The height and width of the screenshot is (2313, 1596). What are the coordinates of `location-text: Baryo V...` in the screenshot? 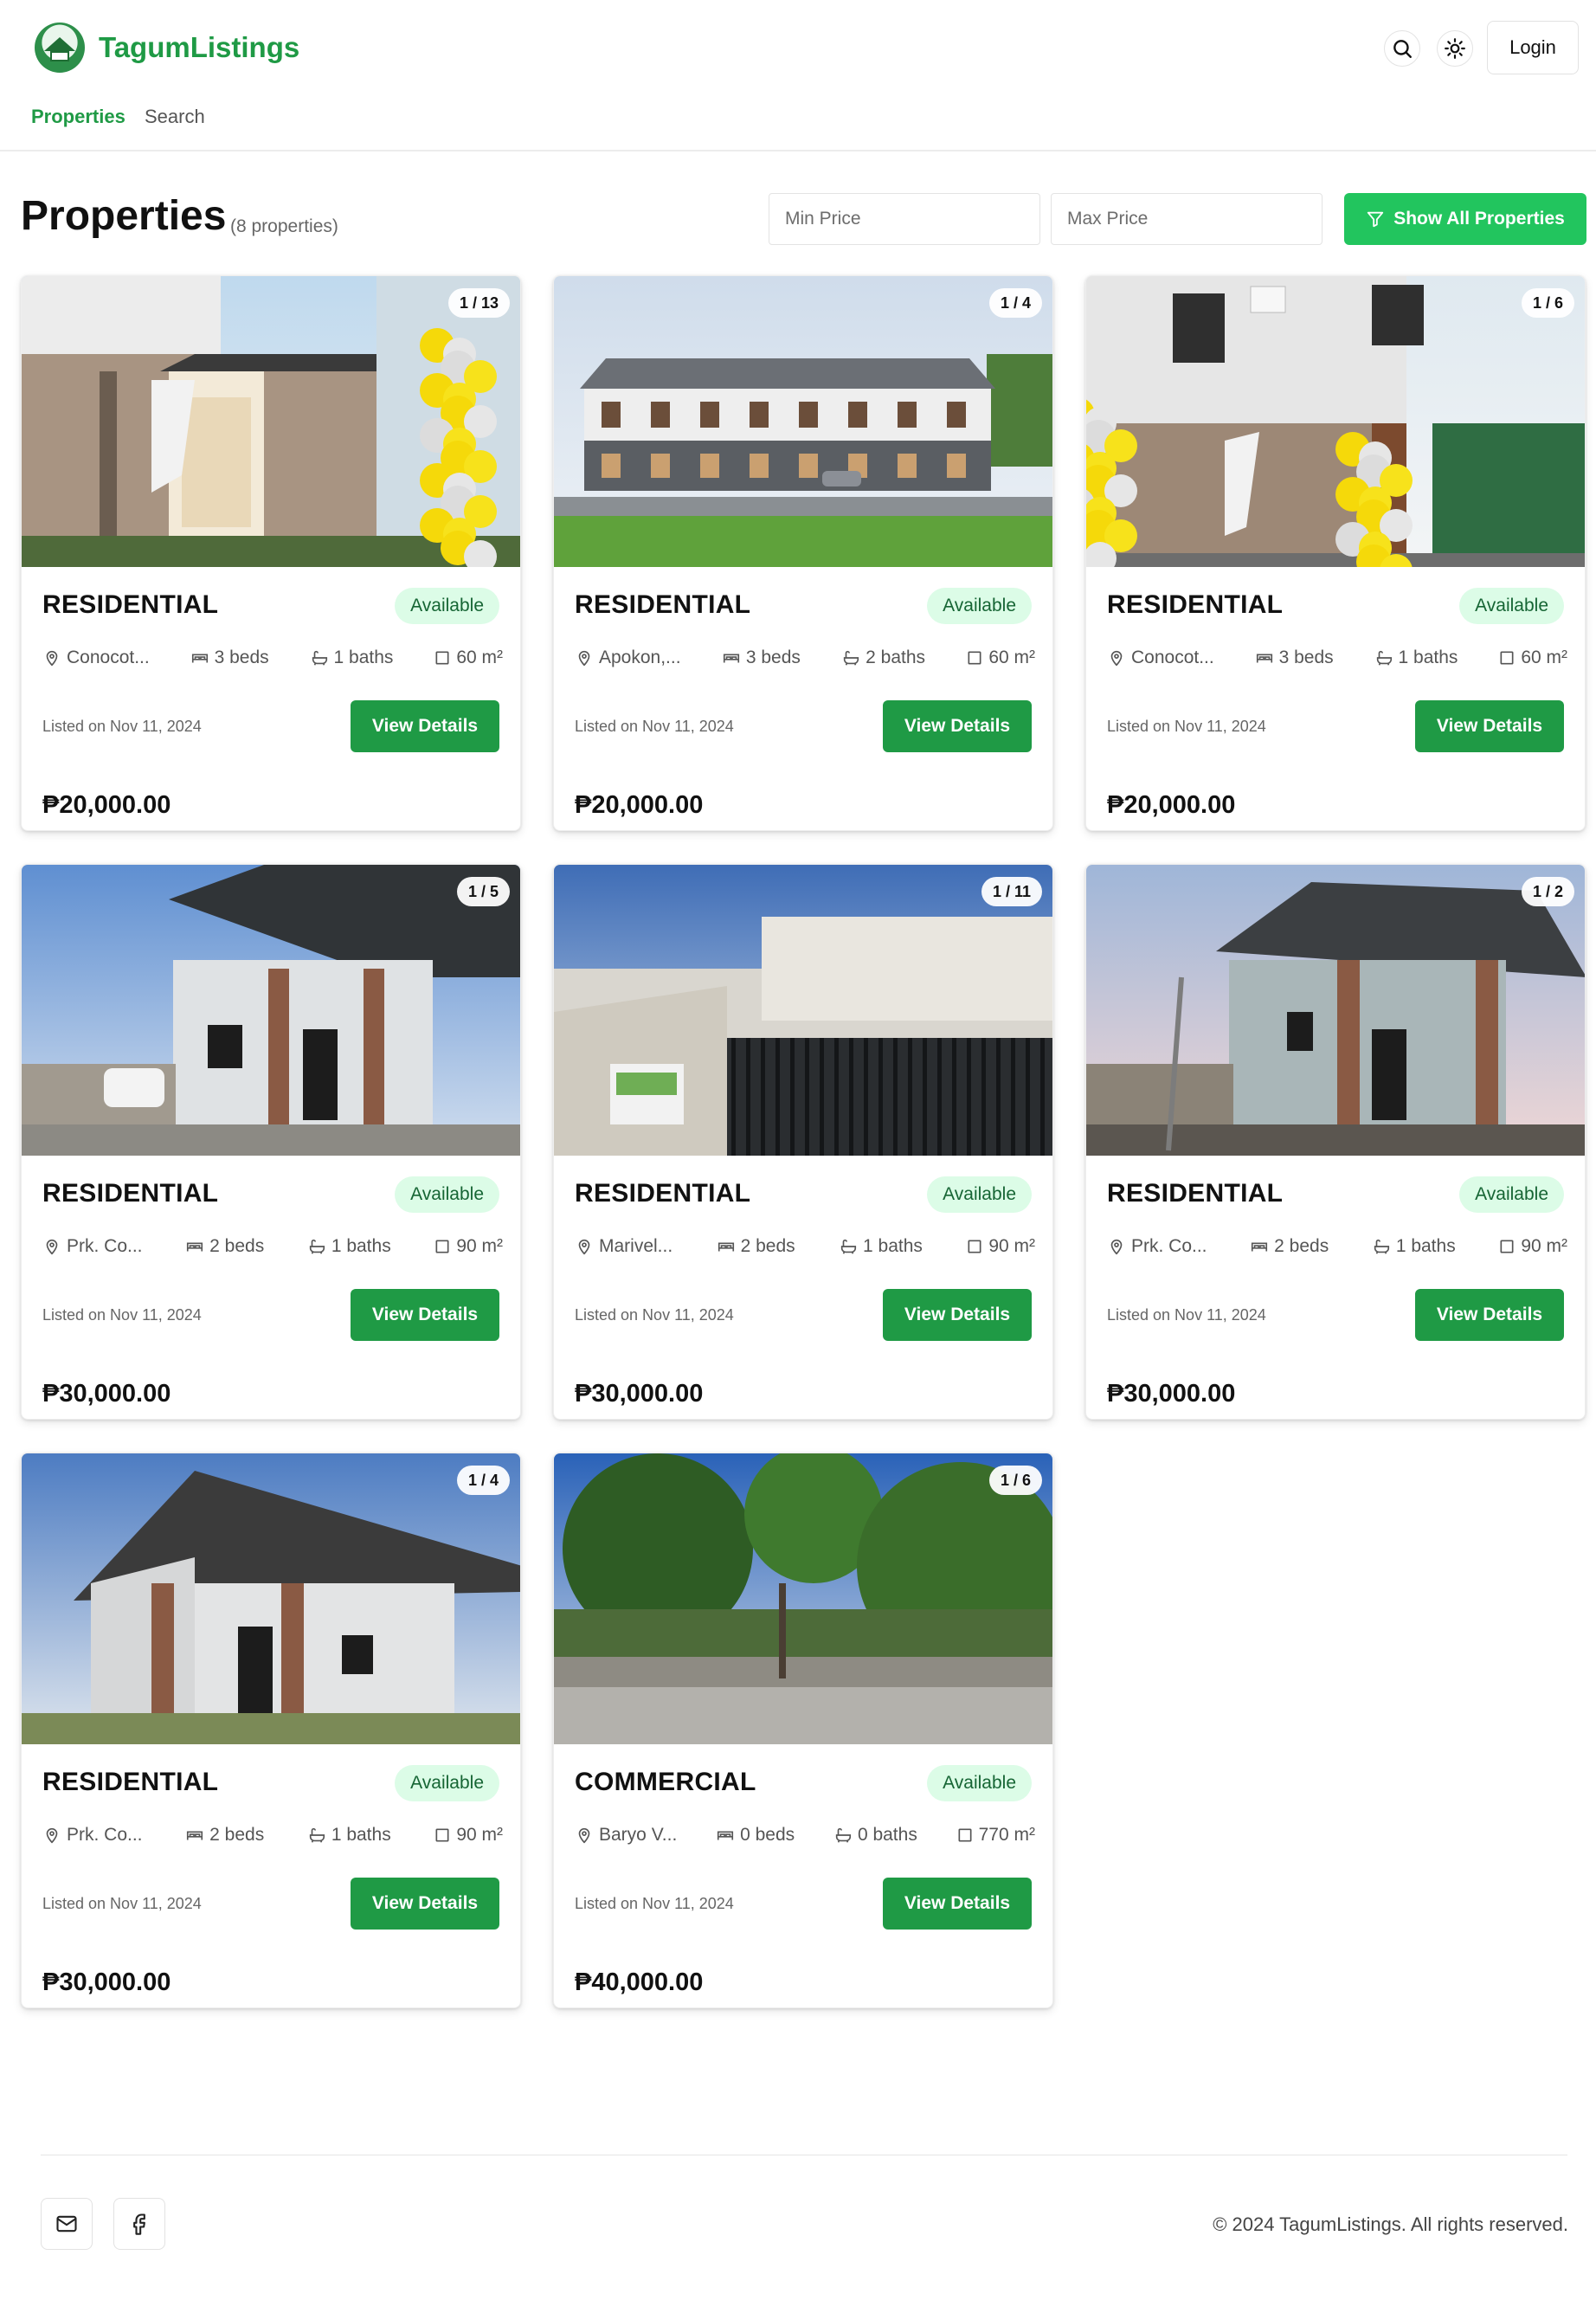 It's located at (638, 1835).